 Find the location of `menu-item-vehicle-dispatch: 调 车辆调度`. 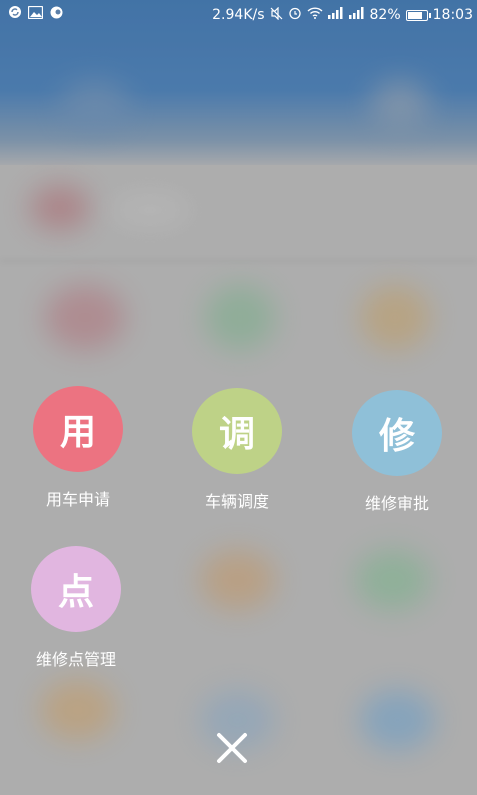

menu-item-vehicle-dispatch: 调 车辆调度 is located at coordinates (237, 450).